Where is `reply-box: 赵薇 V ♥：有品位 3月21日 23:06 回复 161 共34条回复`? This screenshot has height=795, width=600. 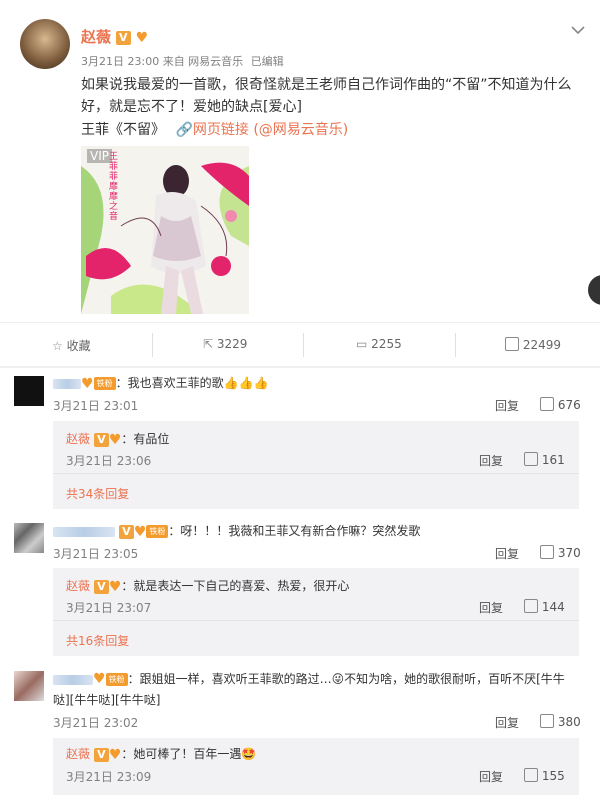 reply-box: 赵薇 V ♥：有品位 3月21日 23:06 回复 161 共34条回复 is located at coordinates (316, 465).